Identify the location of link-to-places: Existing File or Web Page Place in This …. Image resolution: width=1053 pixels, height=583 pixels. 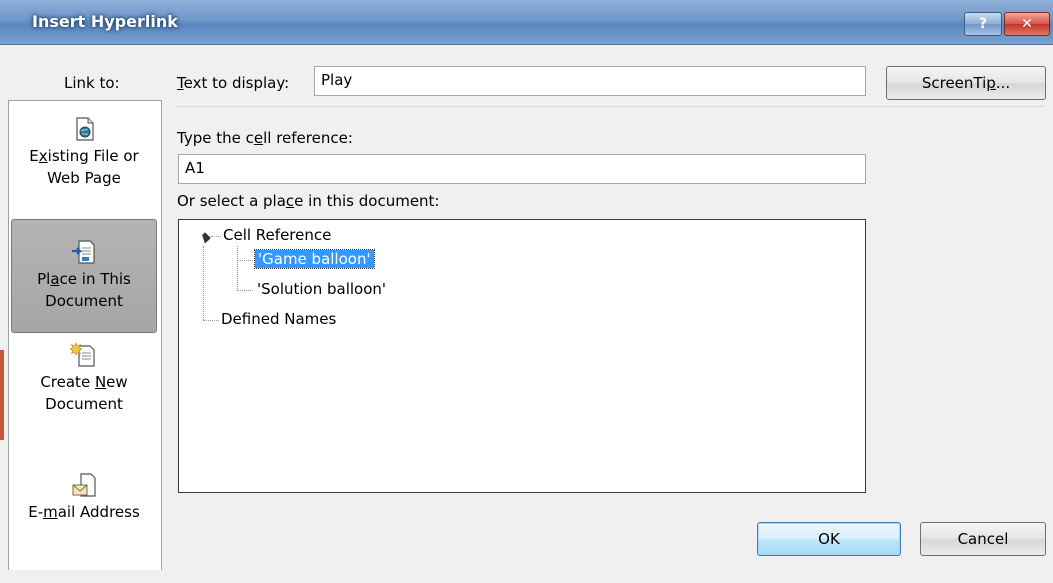
(85, 335).